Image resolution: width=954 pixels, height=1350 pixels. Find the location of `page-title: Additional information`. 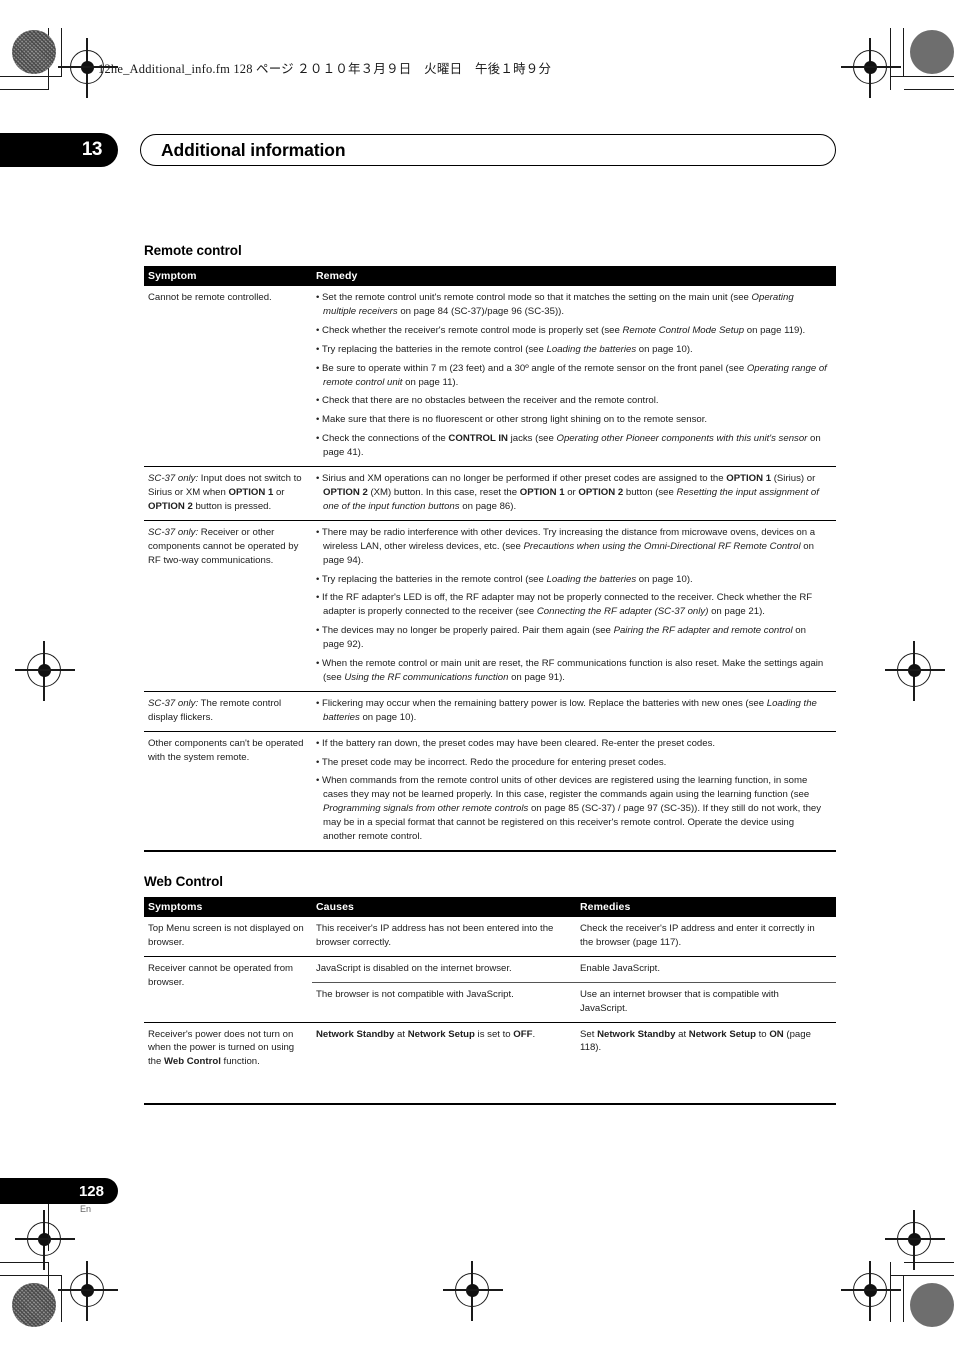

page-title: Additional information is located at coordinates (488, 150).